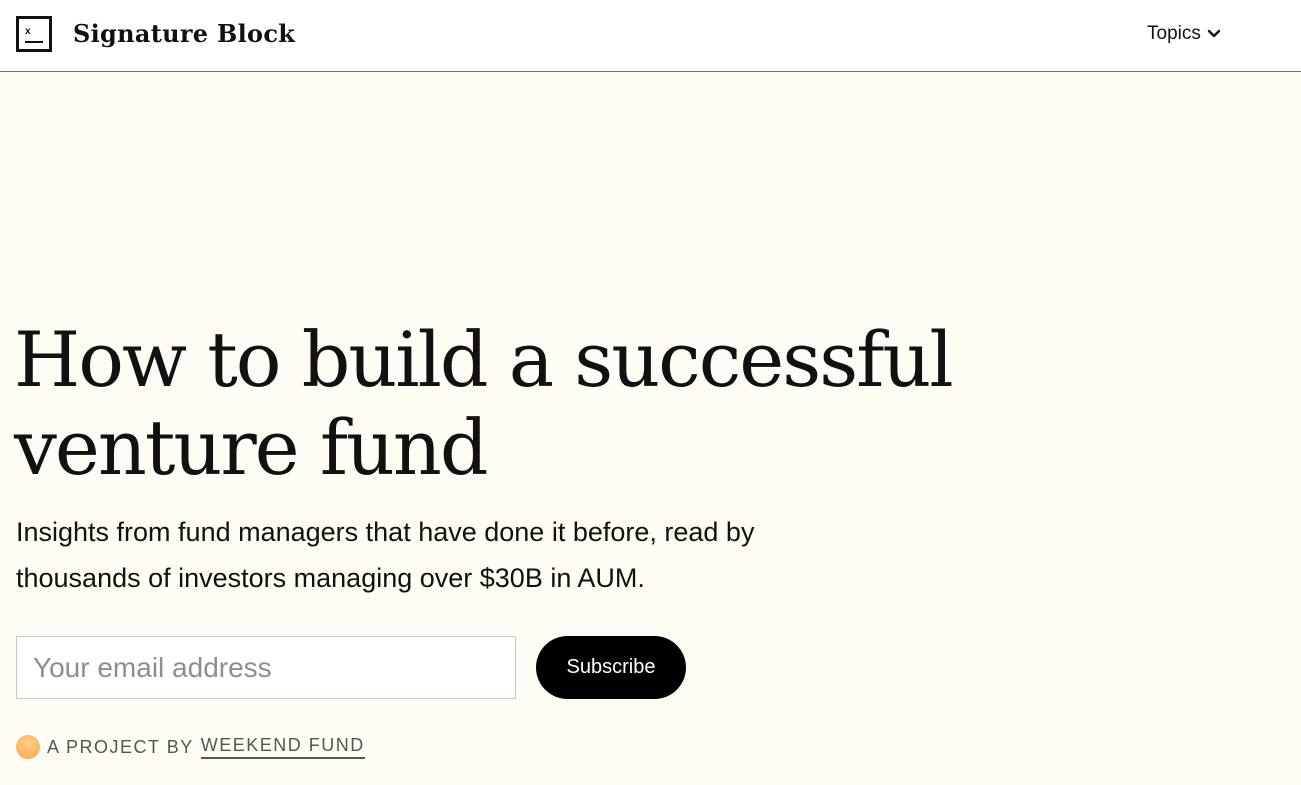  What do you see at coordinates (1174, 33) in the screenshot?
I see `topics-label: Topics` at bounding box center [1174, 33].